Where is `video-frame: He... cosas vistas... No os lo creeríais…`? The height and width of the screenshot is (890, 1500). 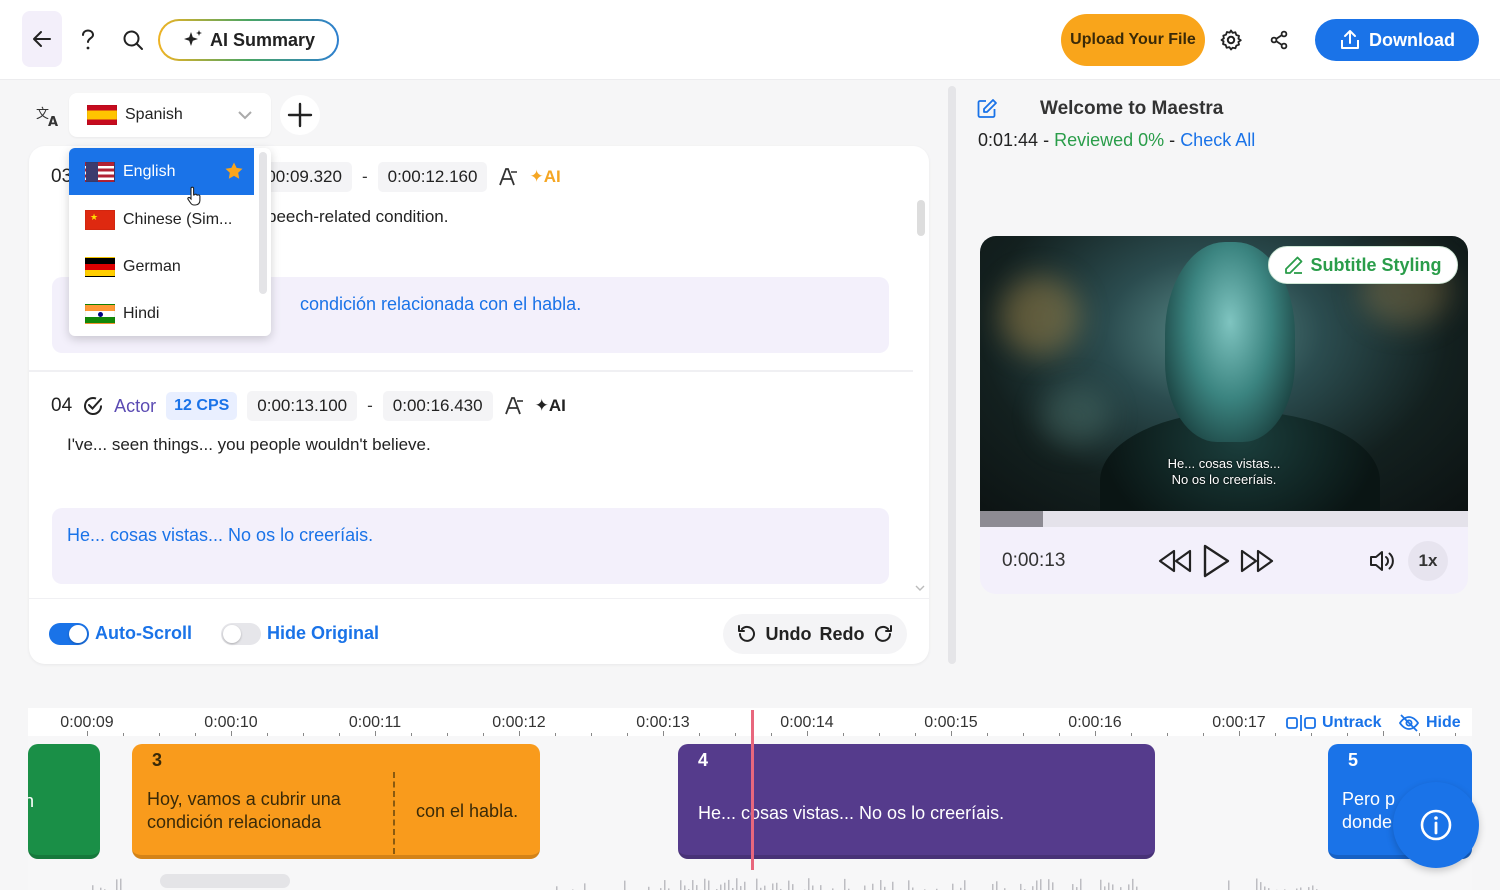 video-frame: He... cosas vistas... No os lo creeríais… is located at coordinates (1224, 373).